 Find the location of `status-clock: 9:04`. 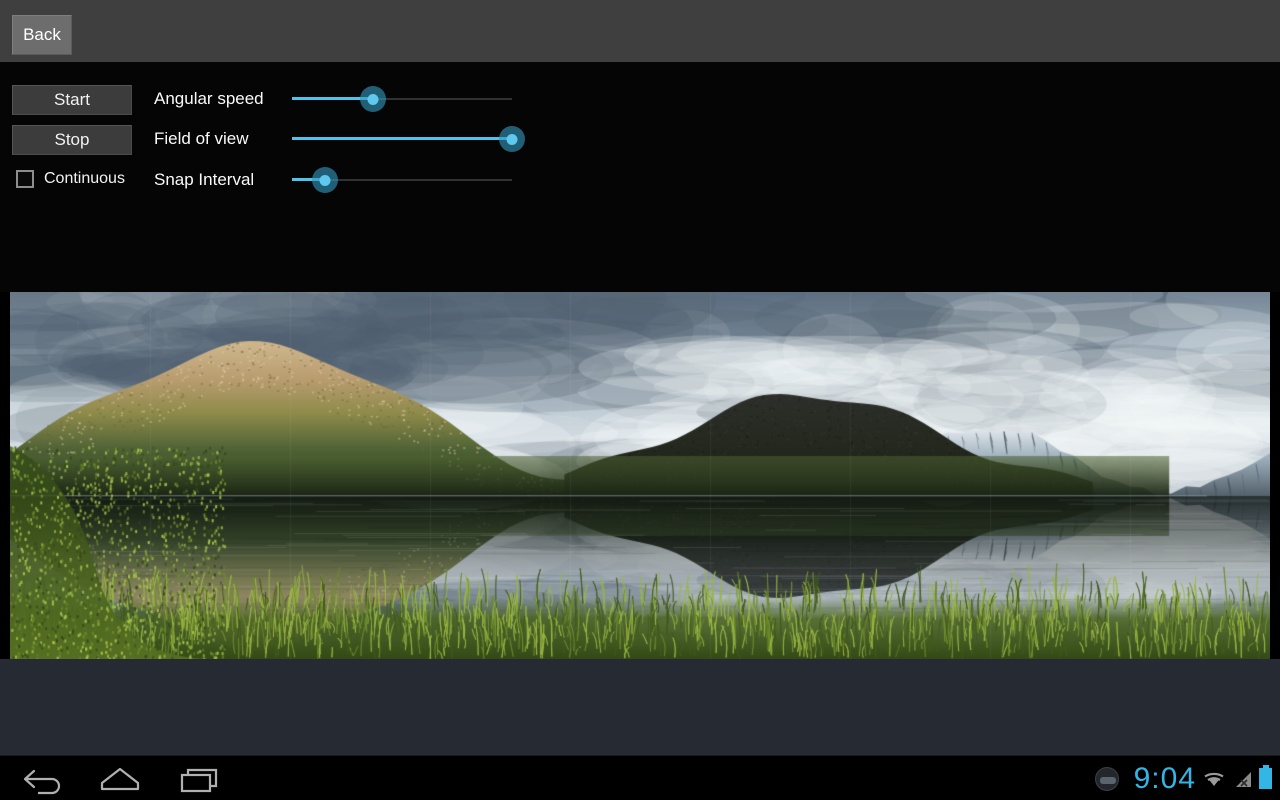

status-clock: 9:04 is located at coordinates (1164, 778).